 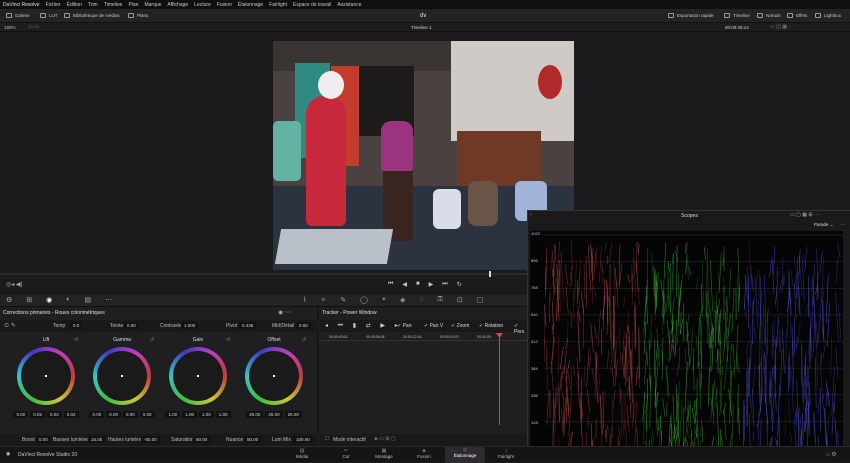 I want to click on tint-field: 0.00, so click(x=131, y=325).